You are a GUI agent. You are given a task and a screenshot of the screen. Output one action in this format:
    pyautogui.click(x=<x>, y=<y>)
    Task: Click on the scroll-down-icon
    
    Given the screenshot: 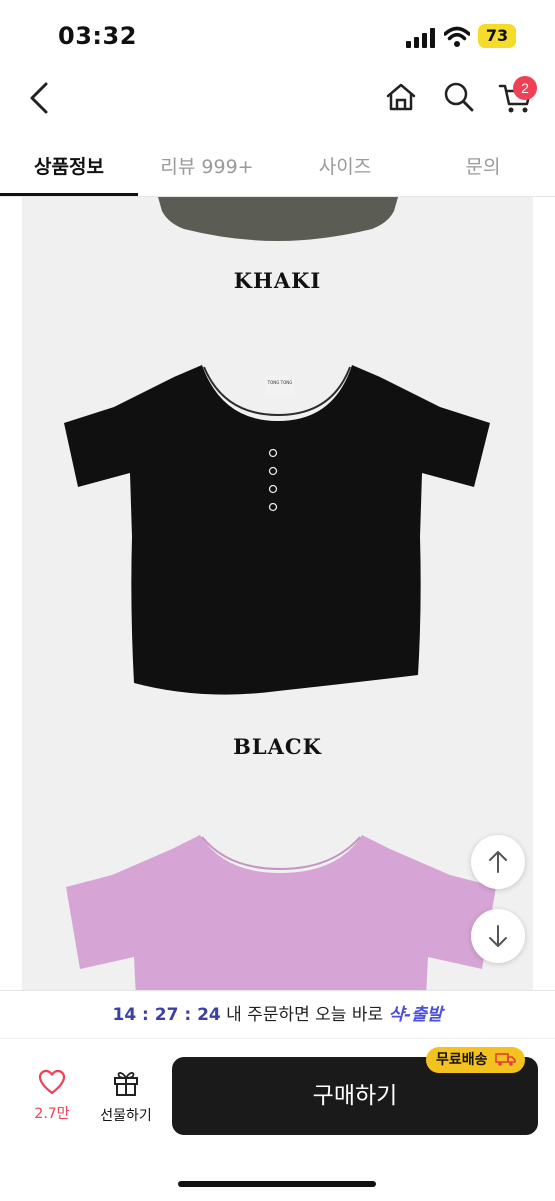 What is the action you would take?
    pyautogui.click(x=498, y=936)
    